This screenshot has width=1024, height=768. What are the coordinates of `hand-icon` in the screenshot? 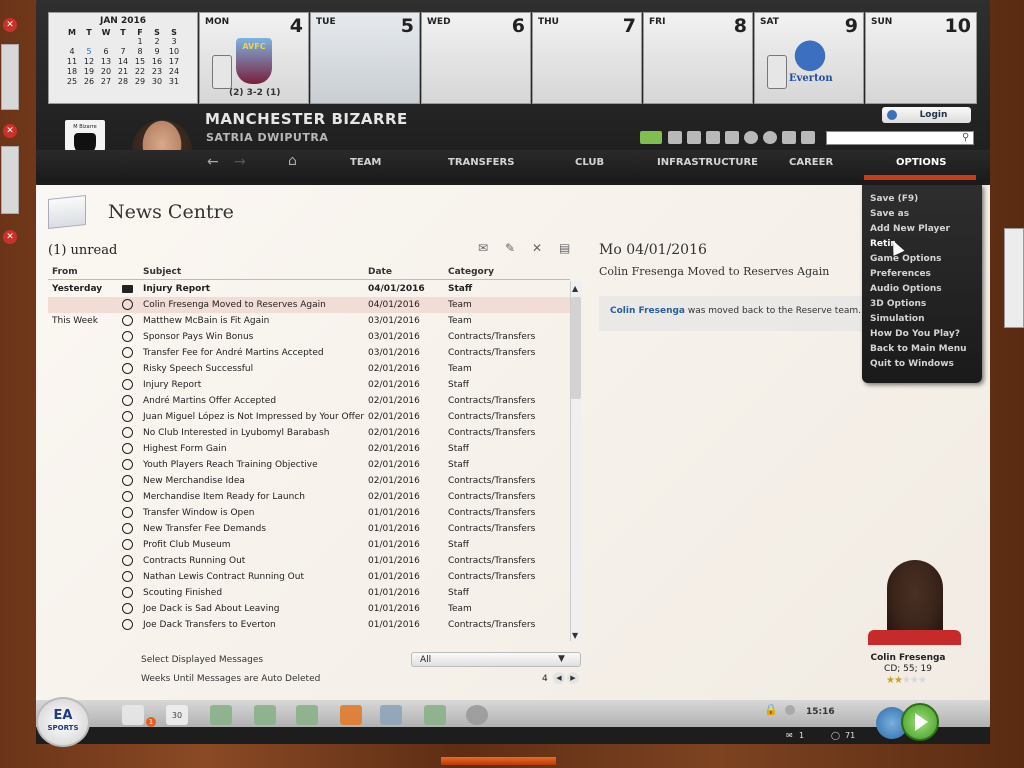 It's located at (789, 137).